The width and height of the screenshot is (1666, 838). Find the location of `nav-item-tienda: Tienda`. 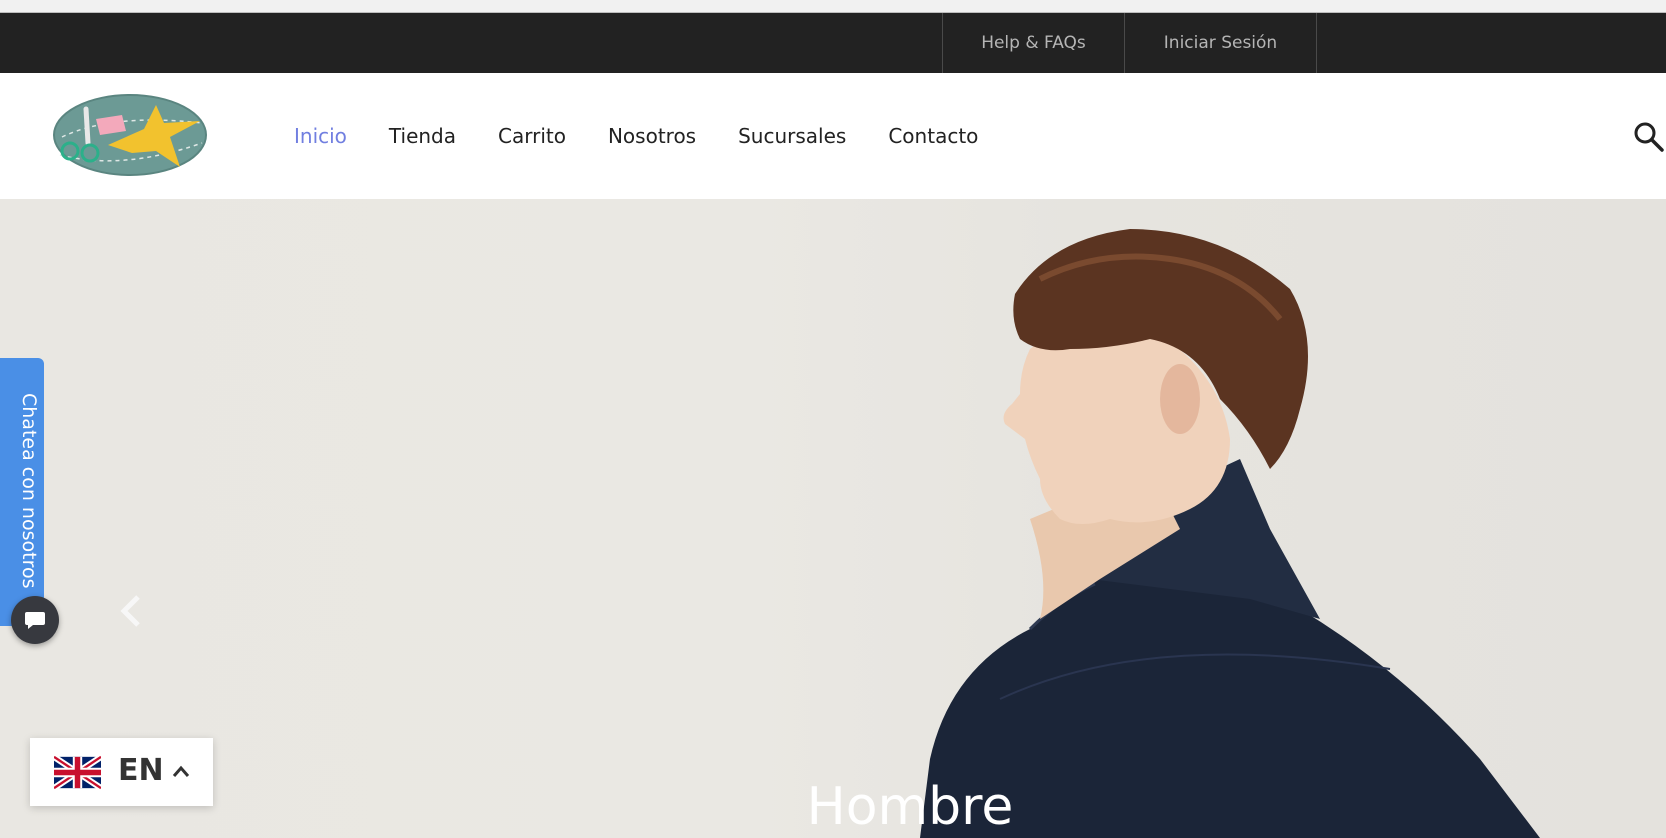

nav-item-tienda: Tienda is located at coordinates (422, 136).